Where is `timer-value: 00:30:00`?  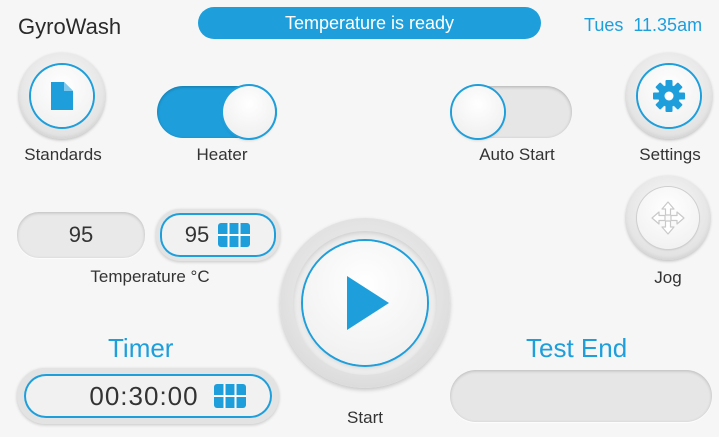
timer-value: 00:30:00 is located at coordinates (144, 395).